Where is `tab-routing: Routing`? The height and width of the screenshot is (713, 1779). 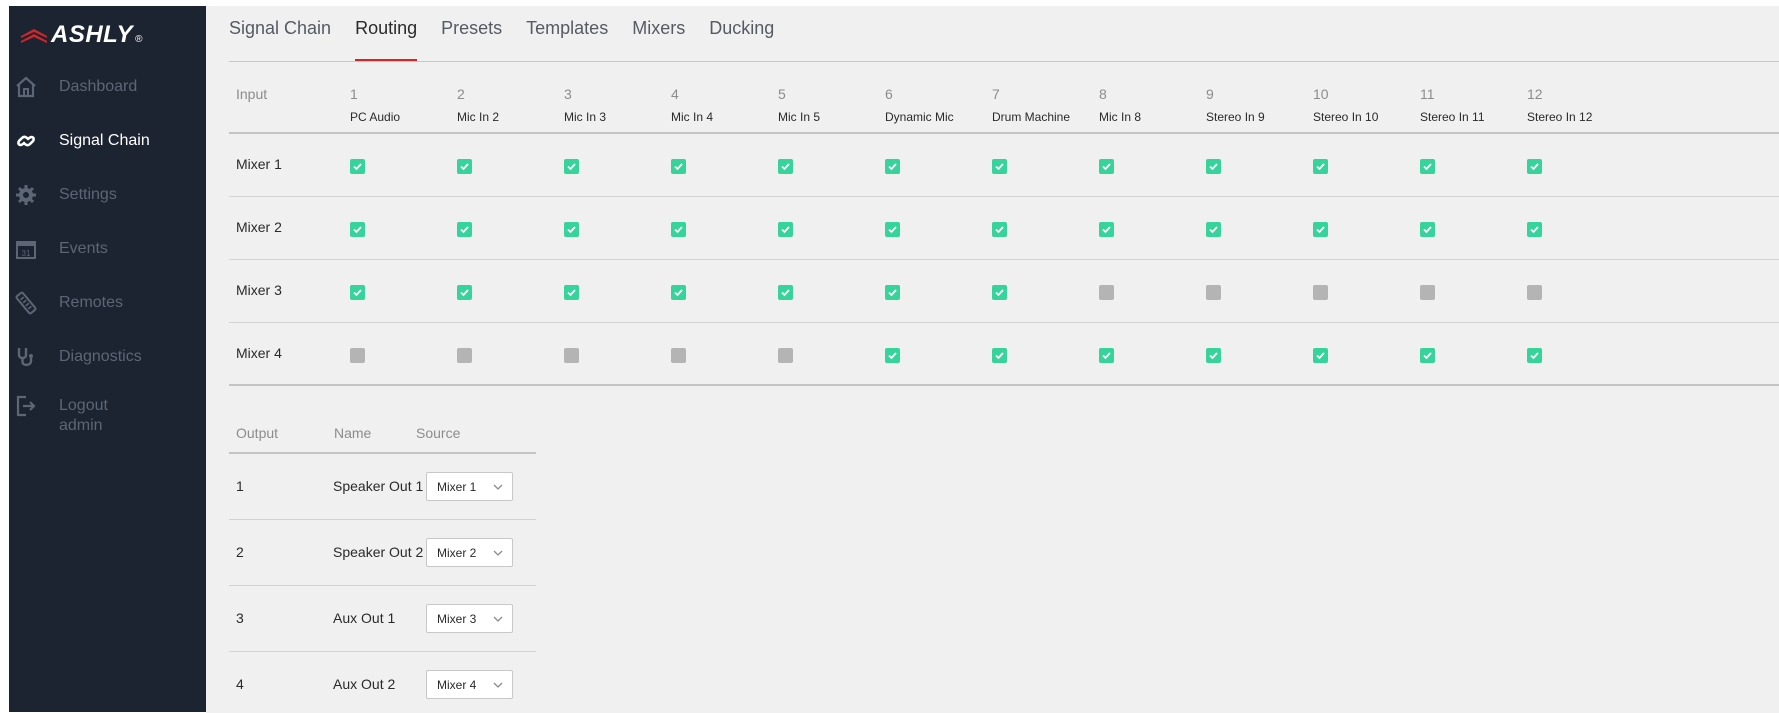 tab-routing: Routing is located at coordinates (386, 33).